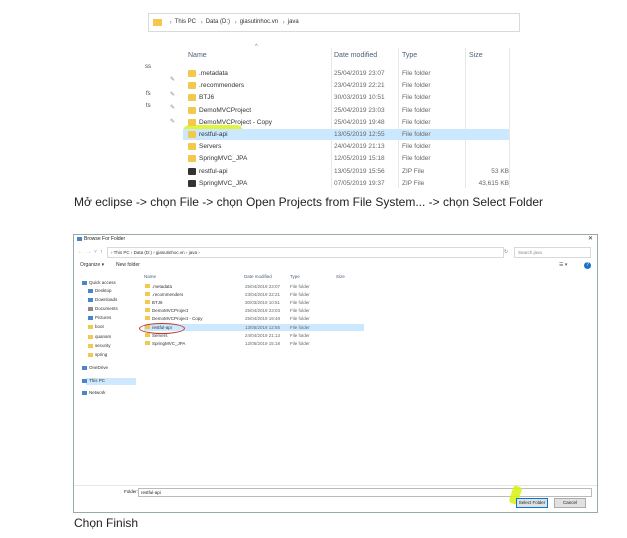 The height and width of the screenshot is (538, 627). What do you see at coordinates (80, 252) in the screenshot?
I see `back-icon: ←` at bounding box center [80, 252].